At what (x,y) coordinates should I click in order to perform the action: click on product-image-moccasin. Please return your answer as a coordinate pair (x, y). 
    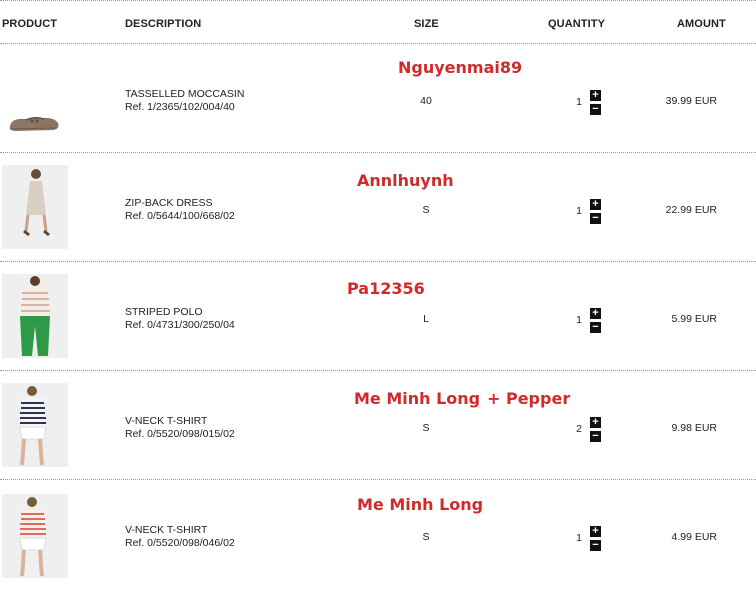
    Looking at the image, I should click on (35, 98).